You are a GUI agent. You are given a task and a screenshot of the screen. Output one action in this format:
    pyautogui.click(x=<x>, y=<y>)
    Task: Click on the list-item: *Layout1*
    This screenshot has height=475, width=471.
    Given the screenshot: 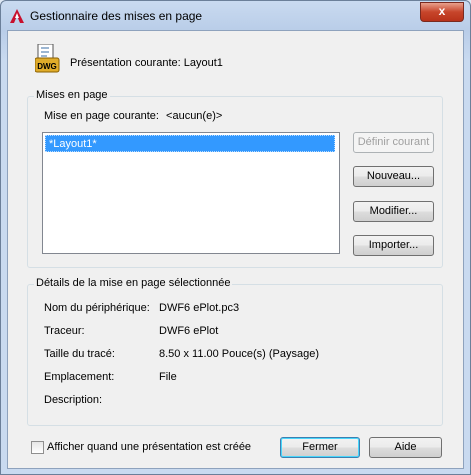 What is the action you would take?
    pyautogui.click(x=190, y=143)
    